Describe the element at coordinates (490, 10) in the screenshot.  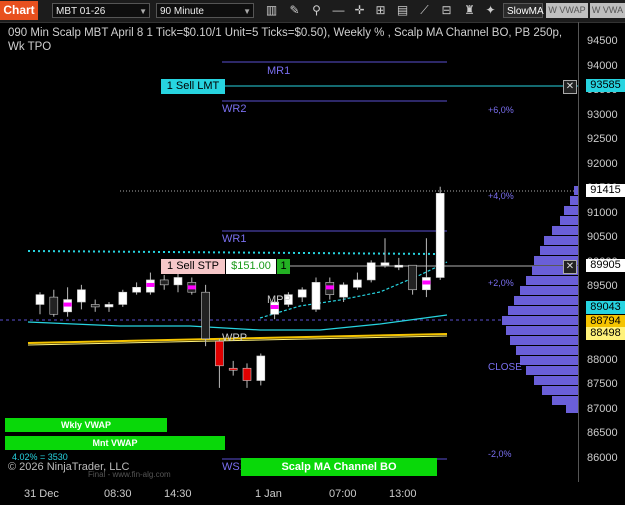
I see `settings-icon: ✦` at that location.